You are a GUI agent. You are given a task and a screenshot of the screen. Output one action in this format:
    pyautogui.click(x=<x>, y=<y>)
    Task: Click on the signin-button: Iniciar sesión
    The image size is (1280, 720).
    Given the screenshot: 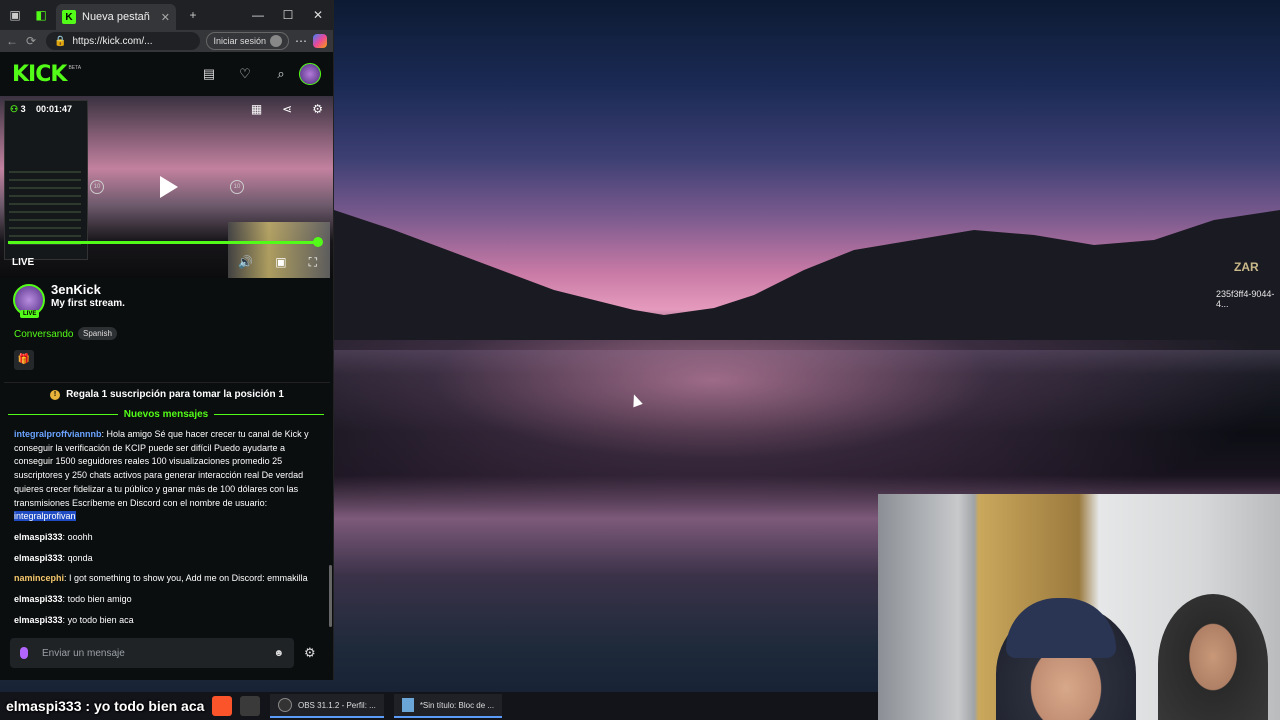 What is the action you would take?
    pyautogui.click(x=247, y=41)
    